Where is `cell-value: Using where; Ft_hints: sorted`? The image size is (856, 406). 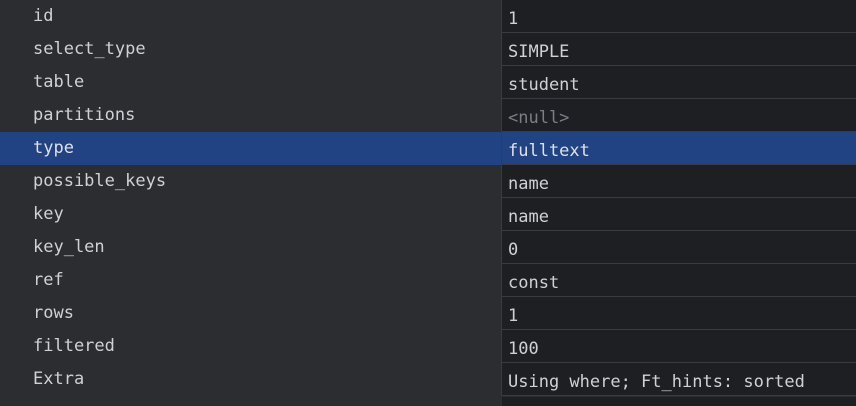
cell-value: Using where; Ft_hints: sorted is located at coordinates (679, 379).